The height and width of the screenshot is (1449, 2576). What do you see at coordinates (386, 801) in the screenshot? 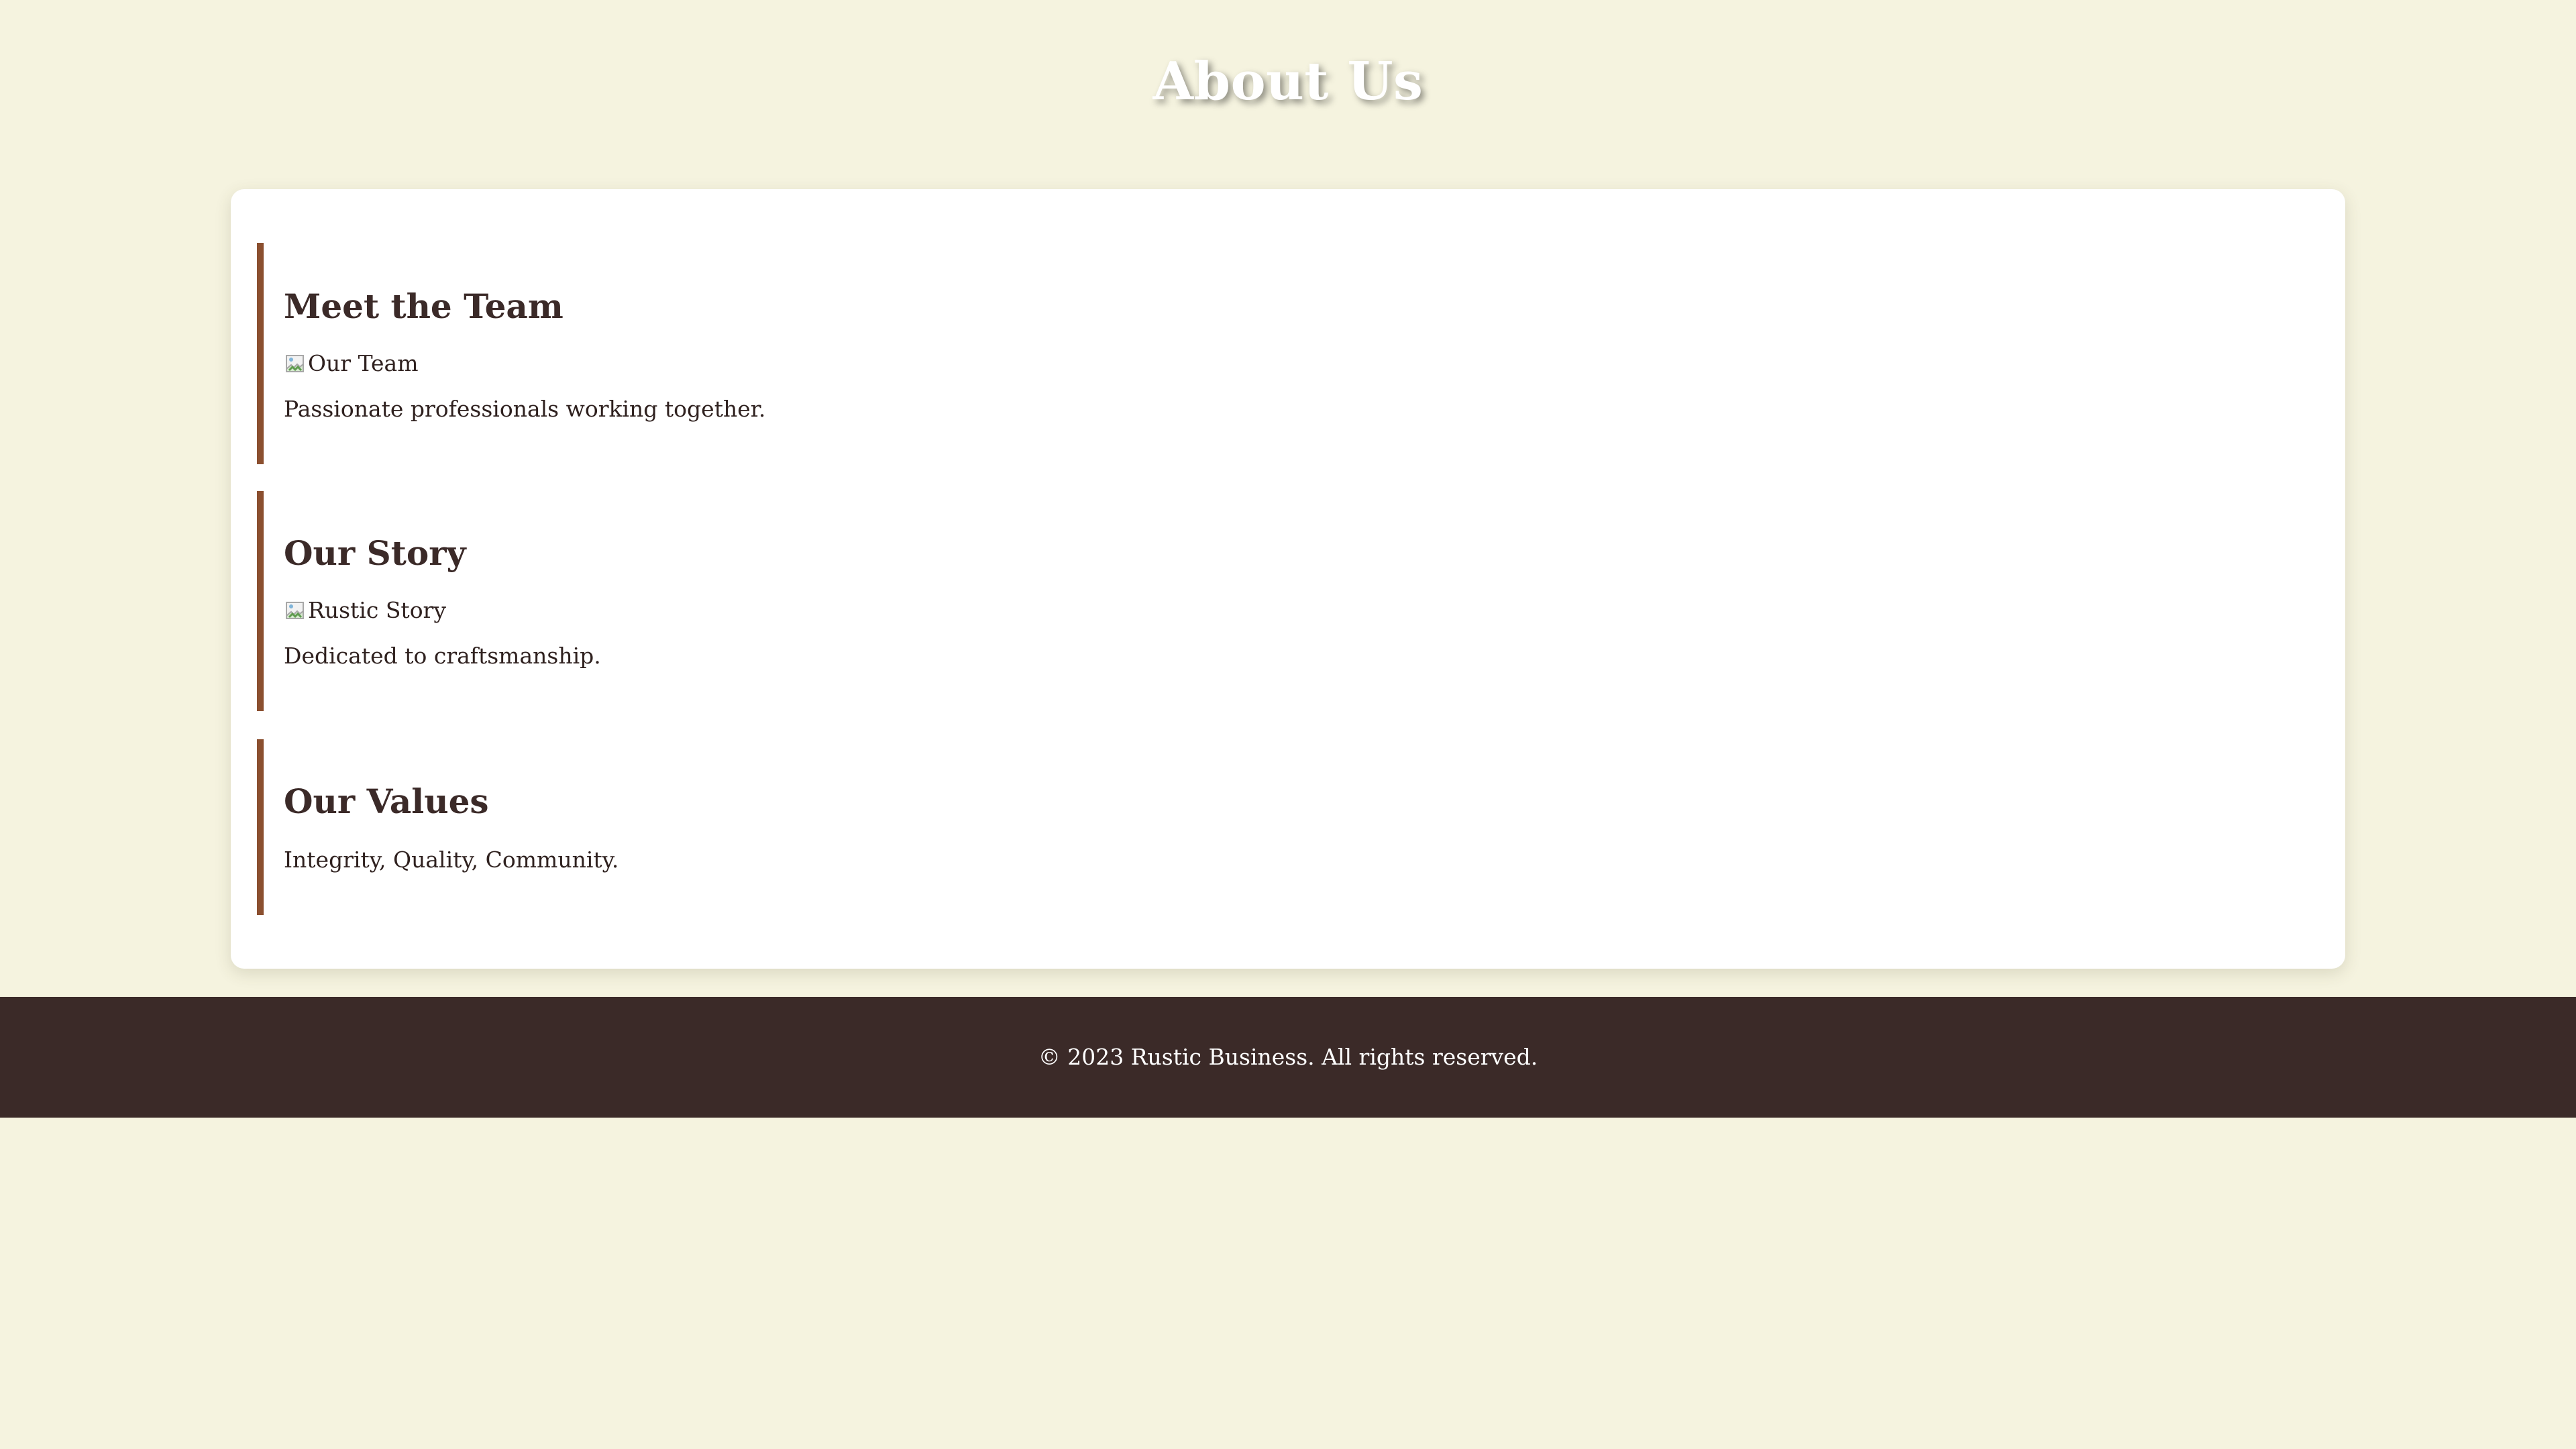
I see `section-heading-our-values: Our Values` at bounding box center [386, 801].